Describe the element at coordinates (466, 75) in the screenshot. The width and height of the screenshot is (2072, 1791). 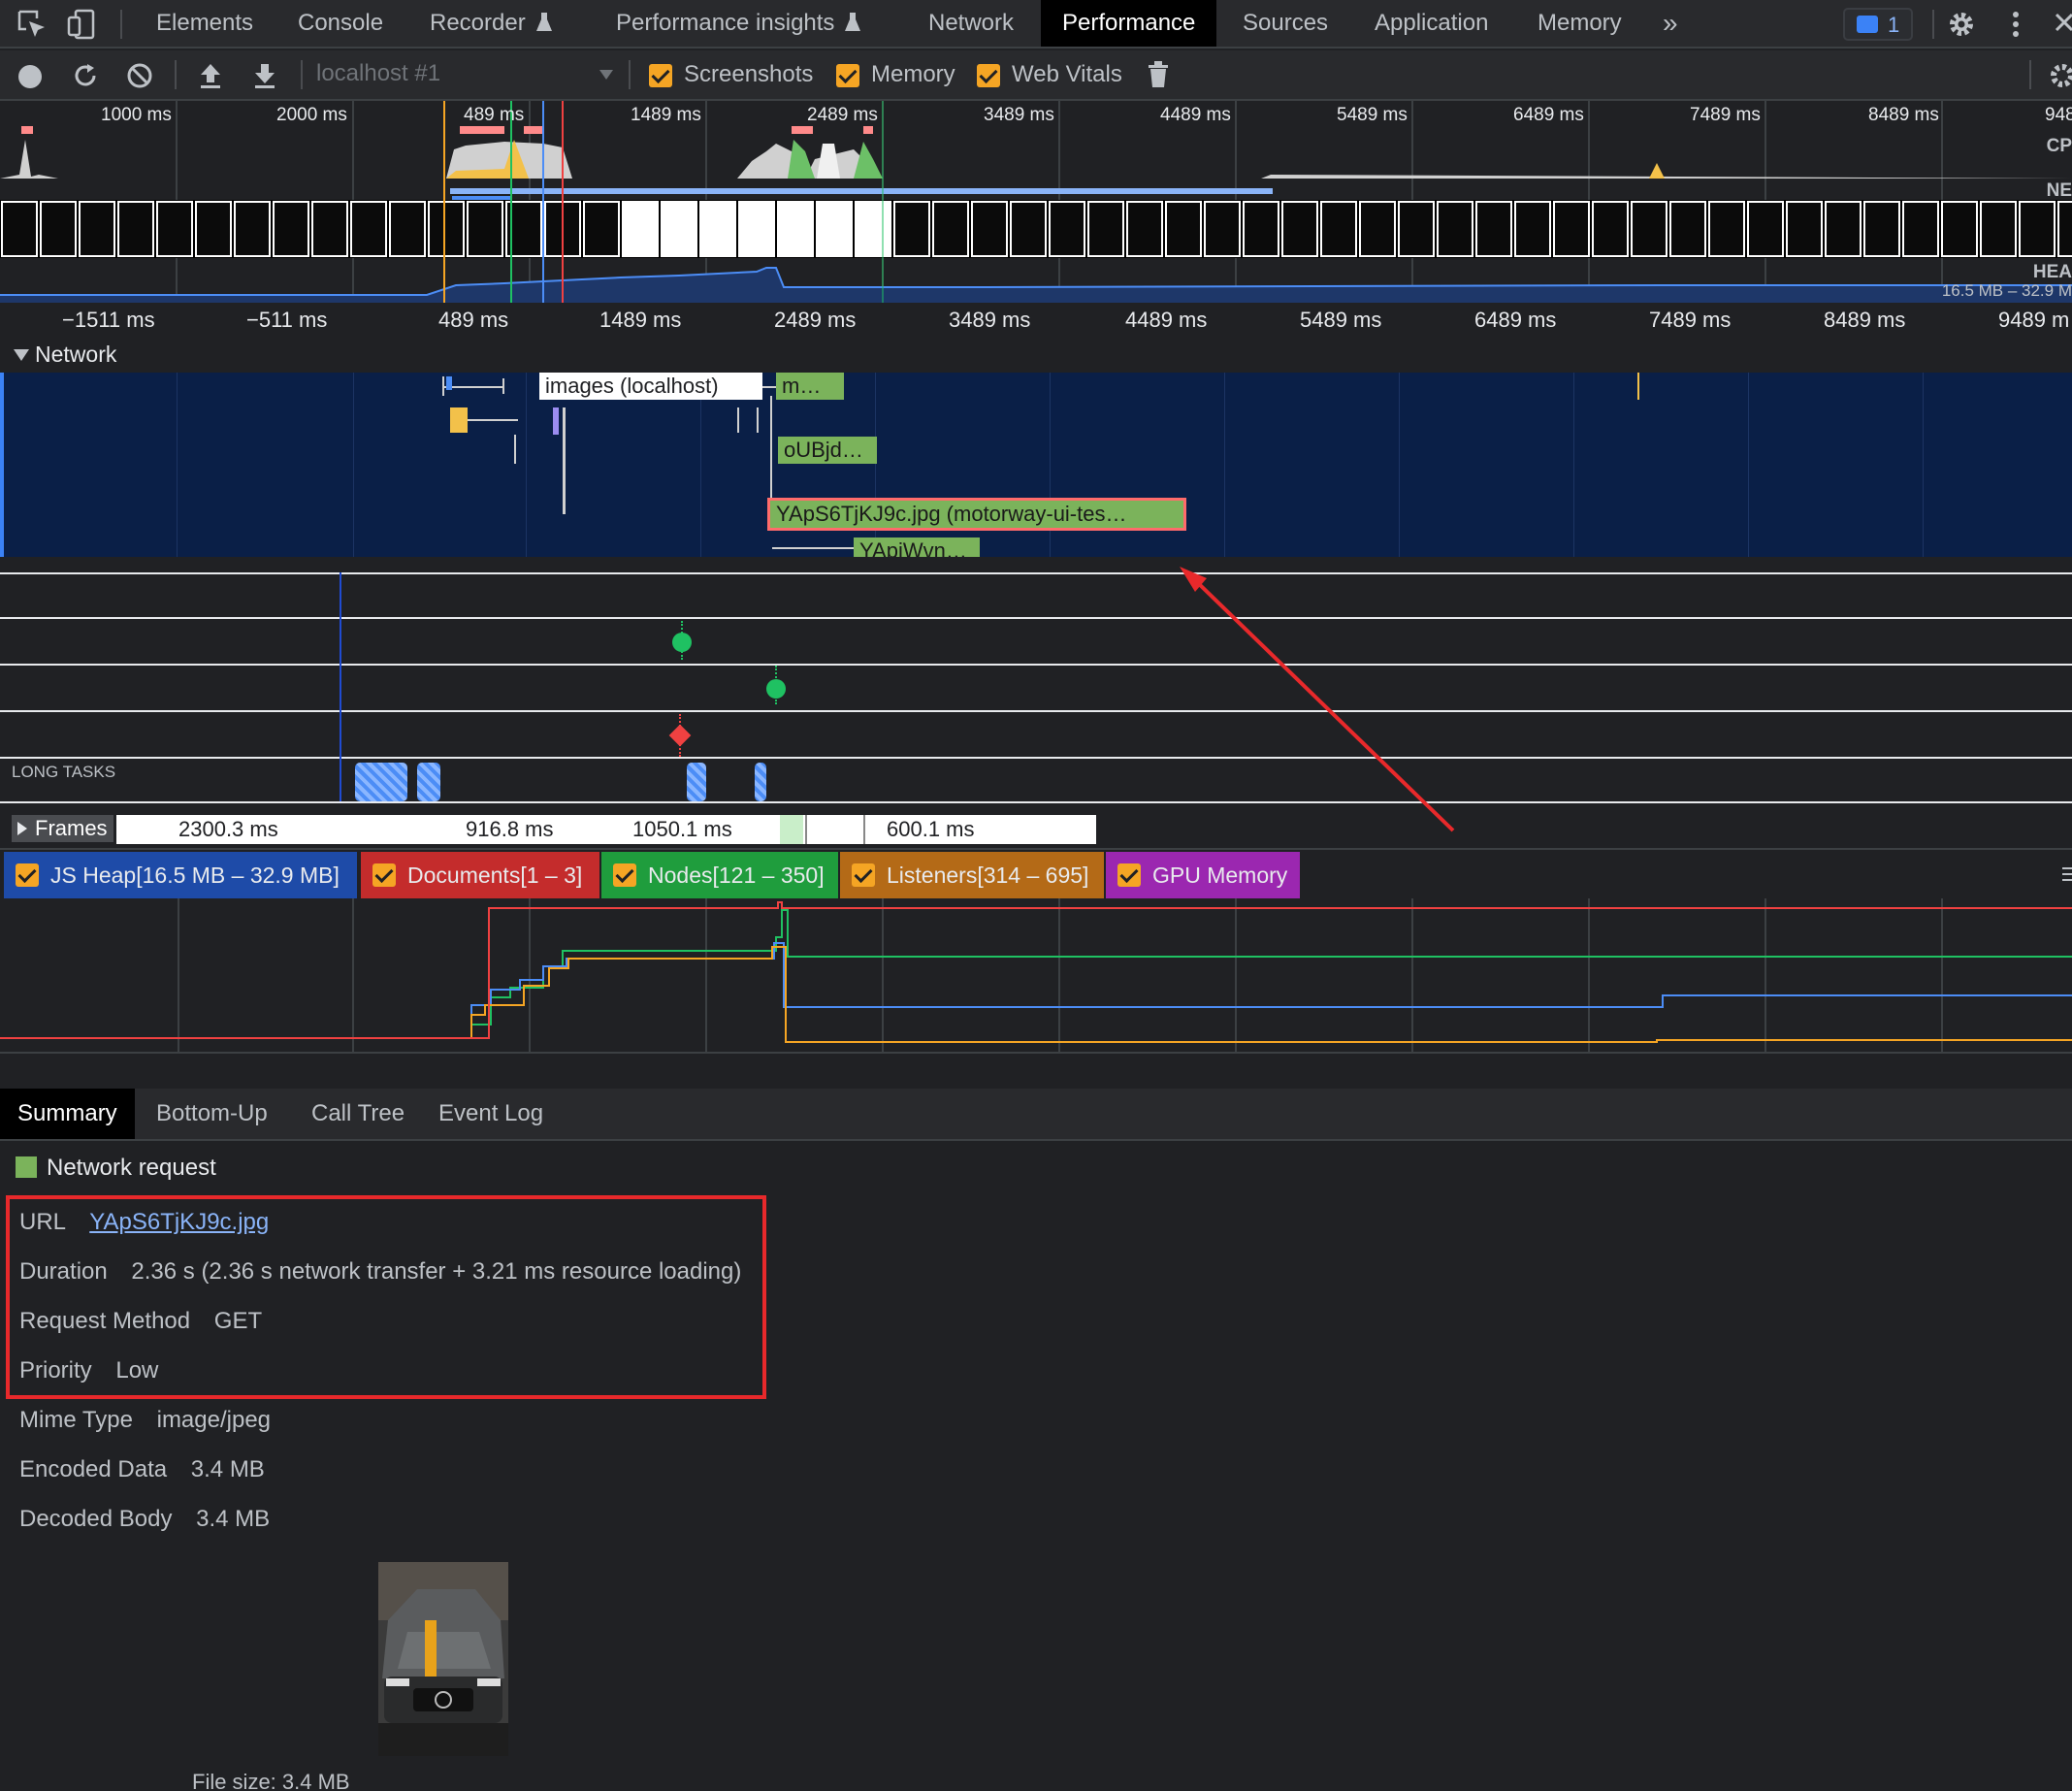
I see `target-select: localhost #1` at that location.